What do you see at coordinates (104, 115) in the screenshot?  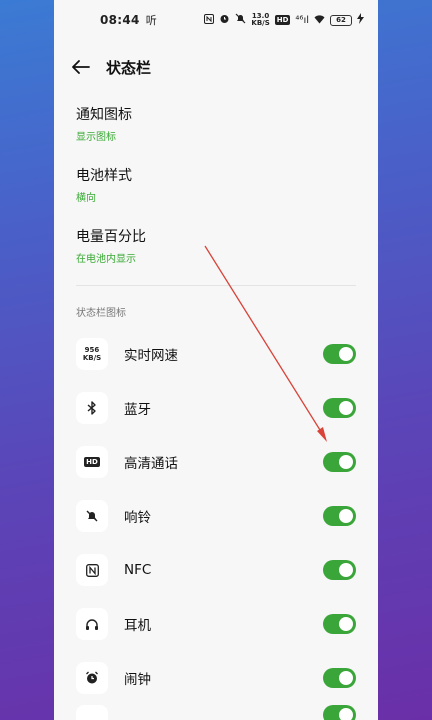 I see `setting-title: 通知图标` at bounding box center [104, 115].